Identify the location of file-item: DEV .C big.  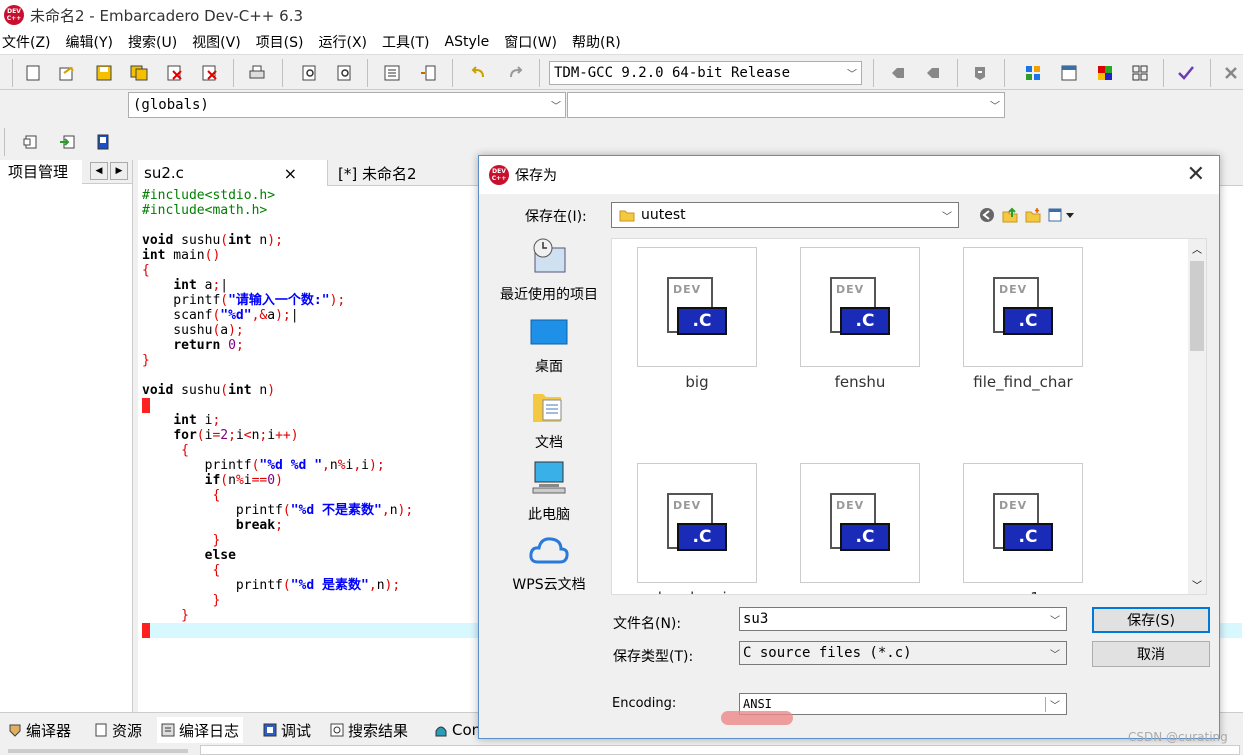
(697, 319).